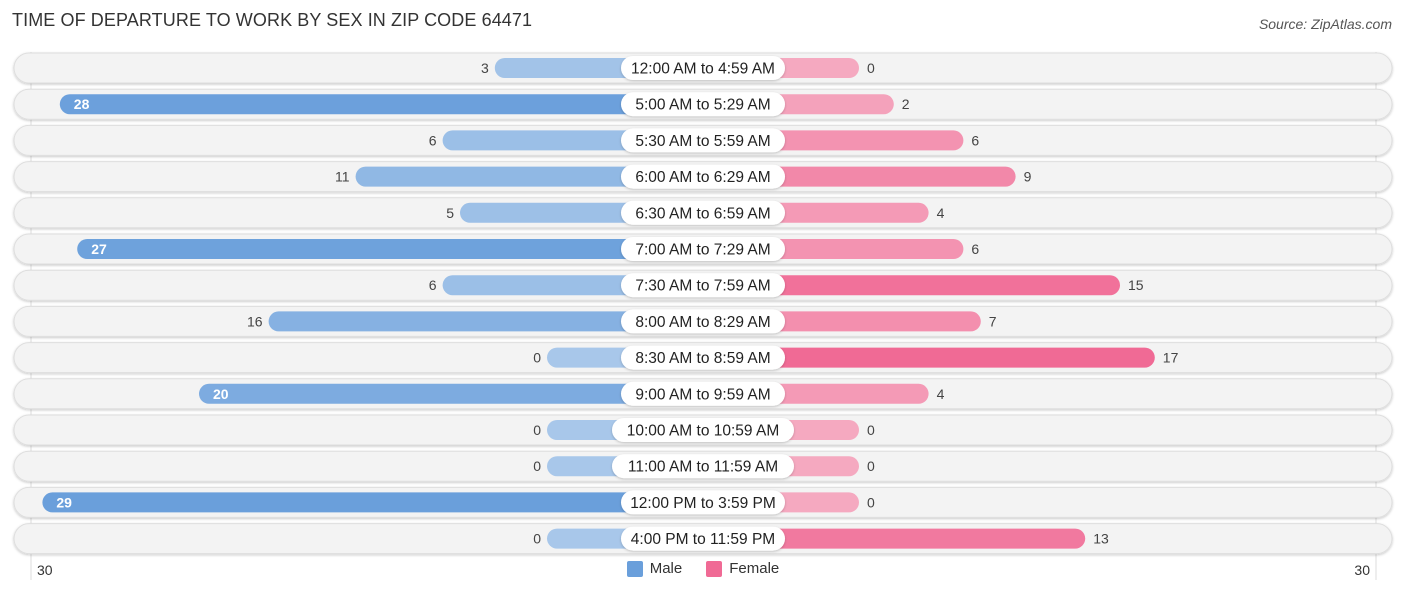  Describe the element at coordinates (1136, 285) in the screenshot. I see `female-value-label: 15` at that location.